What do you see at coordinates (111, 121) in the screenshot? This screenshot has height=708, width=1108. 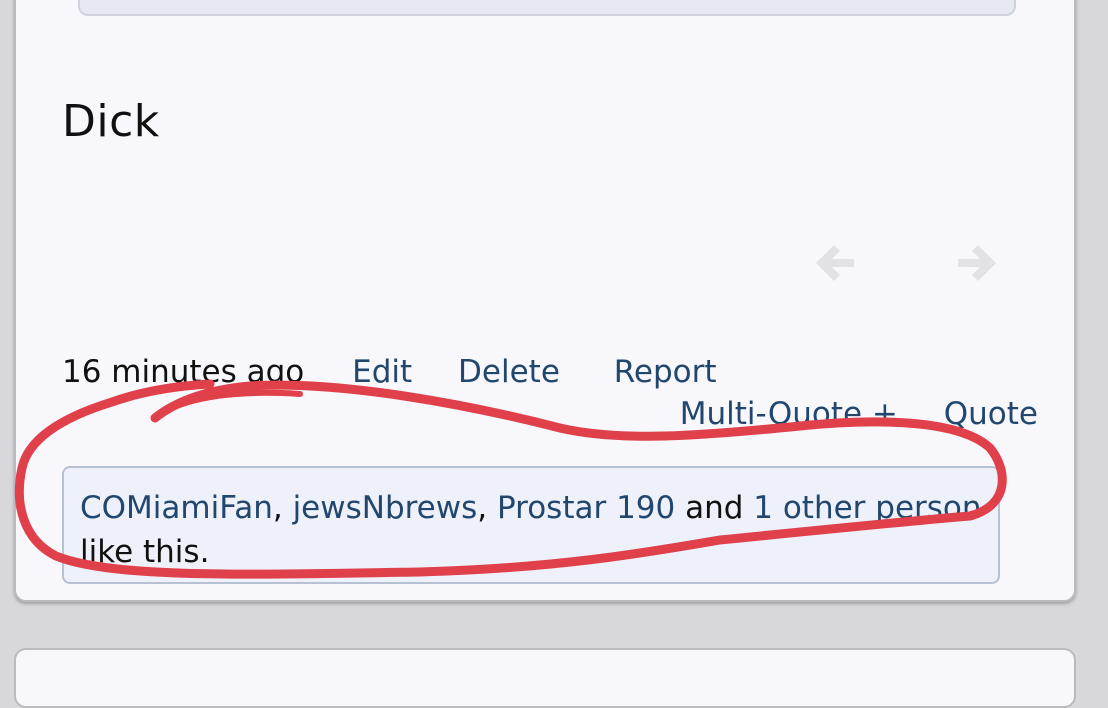 I see `post-message: Dick` at bounding box center [111, 121].